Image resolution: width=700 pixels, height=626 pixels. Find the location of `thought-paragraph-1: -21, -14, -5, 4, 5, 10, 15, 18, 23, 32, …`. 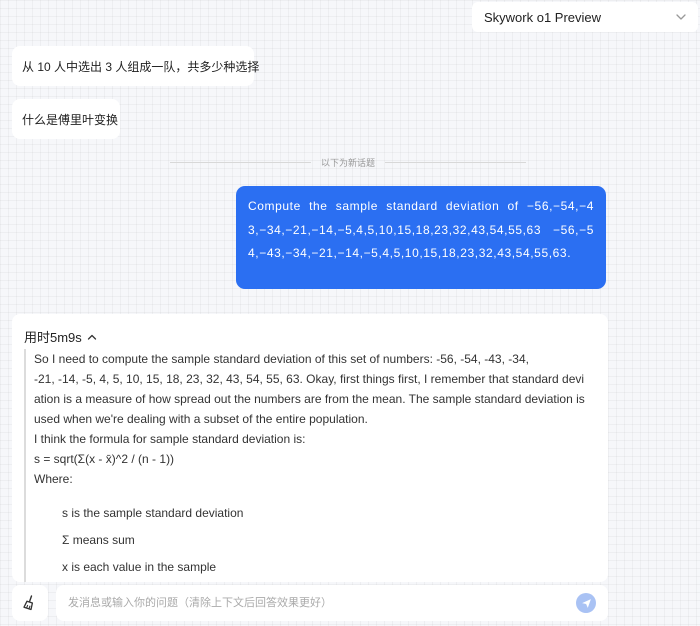

thought-paragraph-1: -21, -14, -5, 4, 5, 10, 15, 18, 23, 32, … is located at coordinates (309, 399).